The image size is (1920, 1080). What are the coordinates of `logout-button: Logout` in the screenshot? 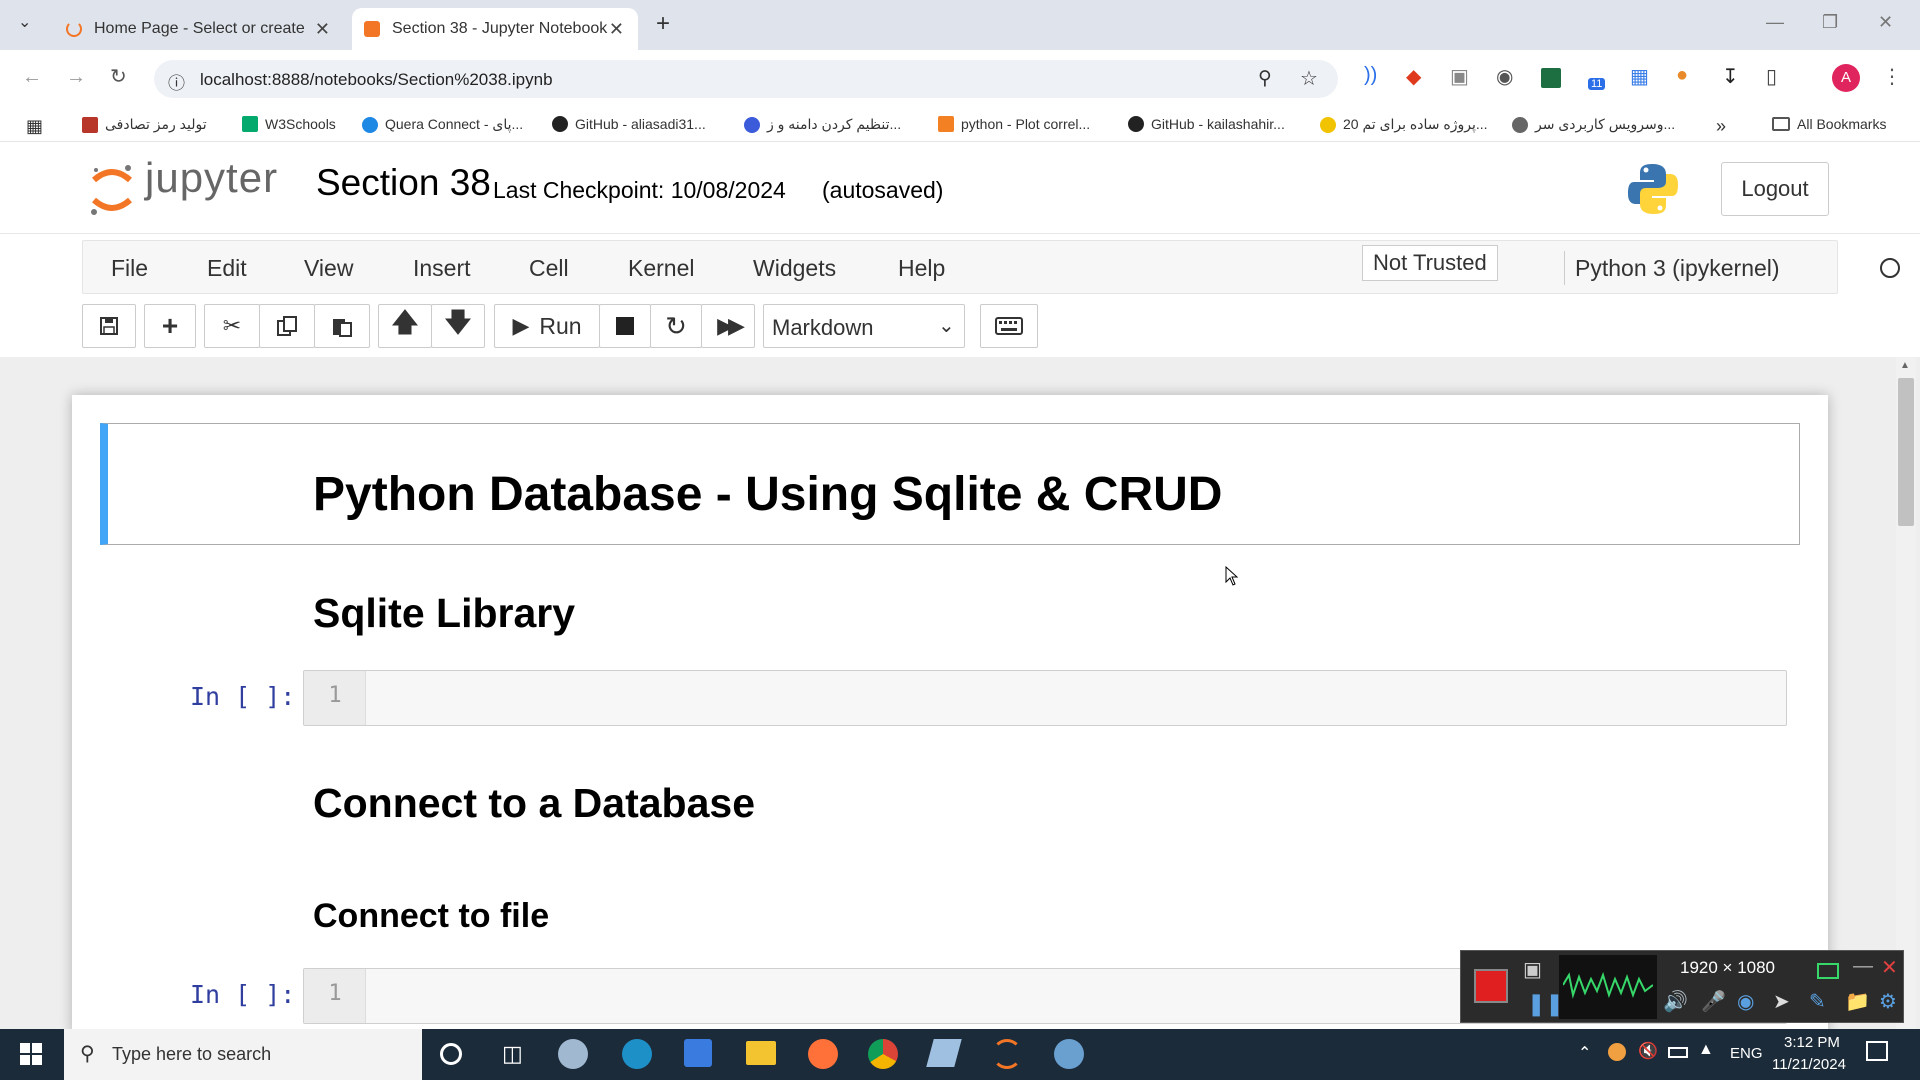 It's located at (1775, 189).